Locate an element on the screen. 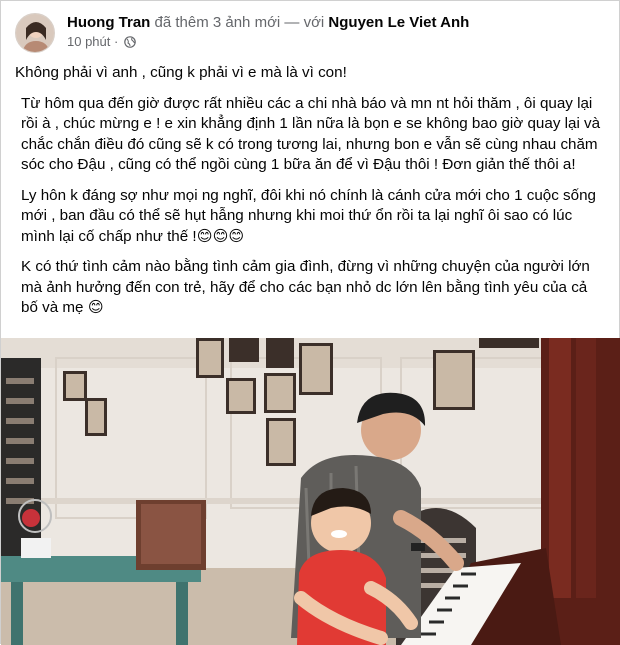 This screenshot has height=645, width=620. globe-icon is located at coordinates (130, 42).